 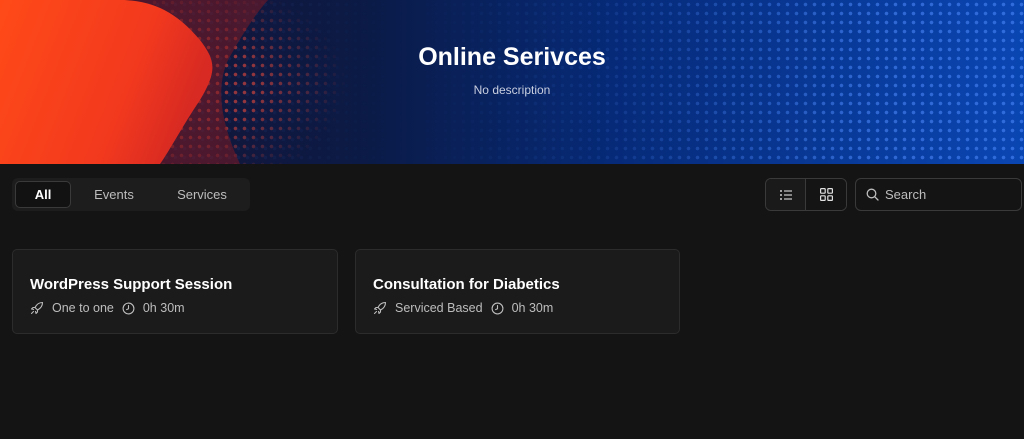 I want to click on page-title: Online Serivces, so click(x=512, y=57).